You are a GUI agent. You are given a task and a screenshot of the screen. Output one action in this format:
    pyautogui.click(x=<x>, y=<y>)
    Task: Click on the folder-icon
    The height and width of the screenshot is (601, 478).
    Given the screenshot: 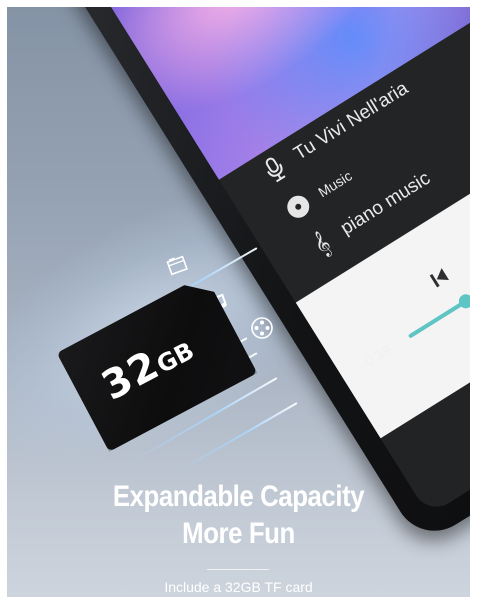 What is the action you would take?
    pyautogui.click(x=177, y=265)
    